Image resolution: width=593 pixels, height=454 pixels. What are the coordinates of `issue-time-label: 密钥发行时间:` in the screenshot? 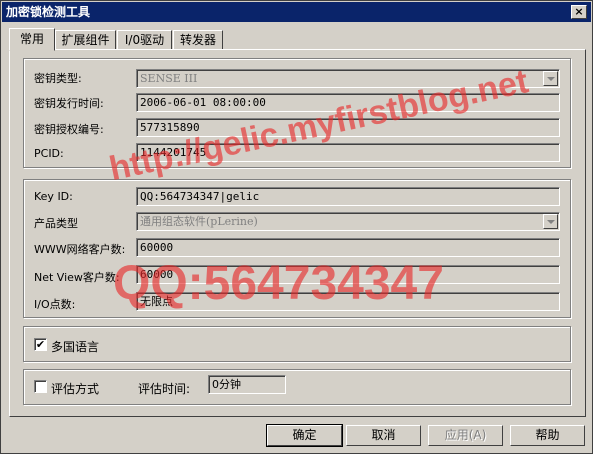 It's located at (69, 103).